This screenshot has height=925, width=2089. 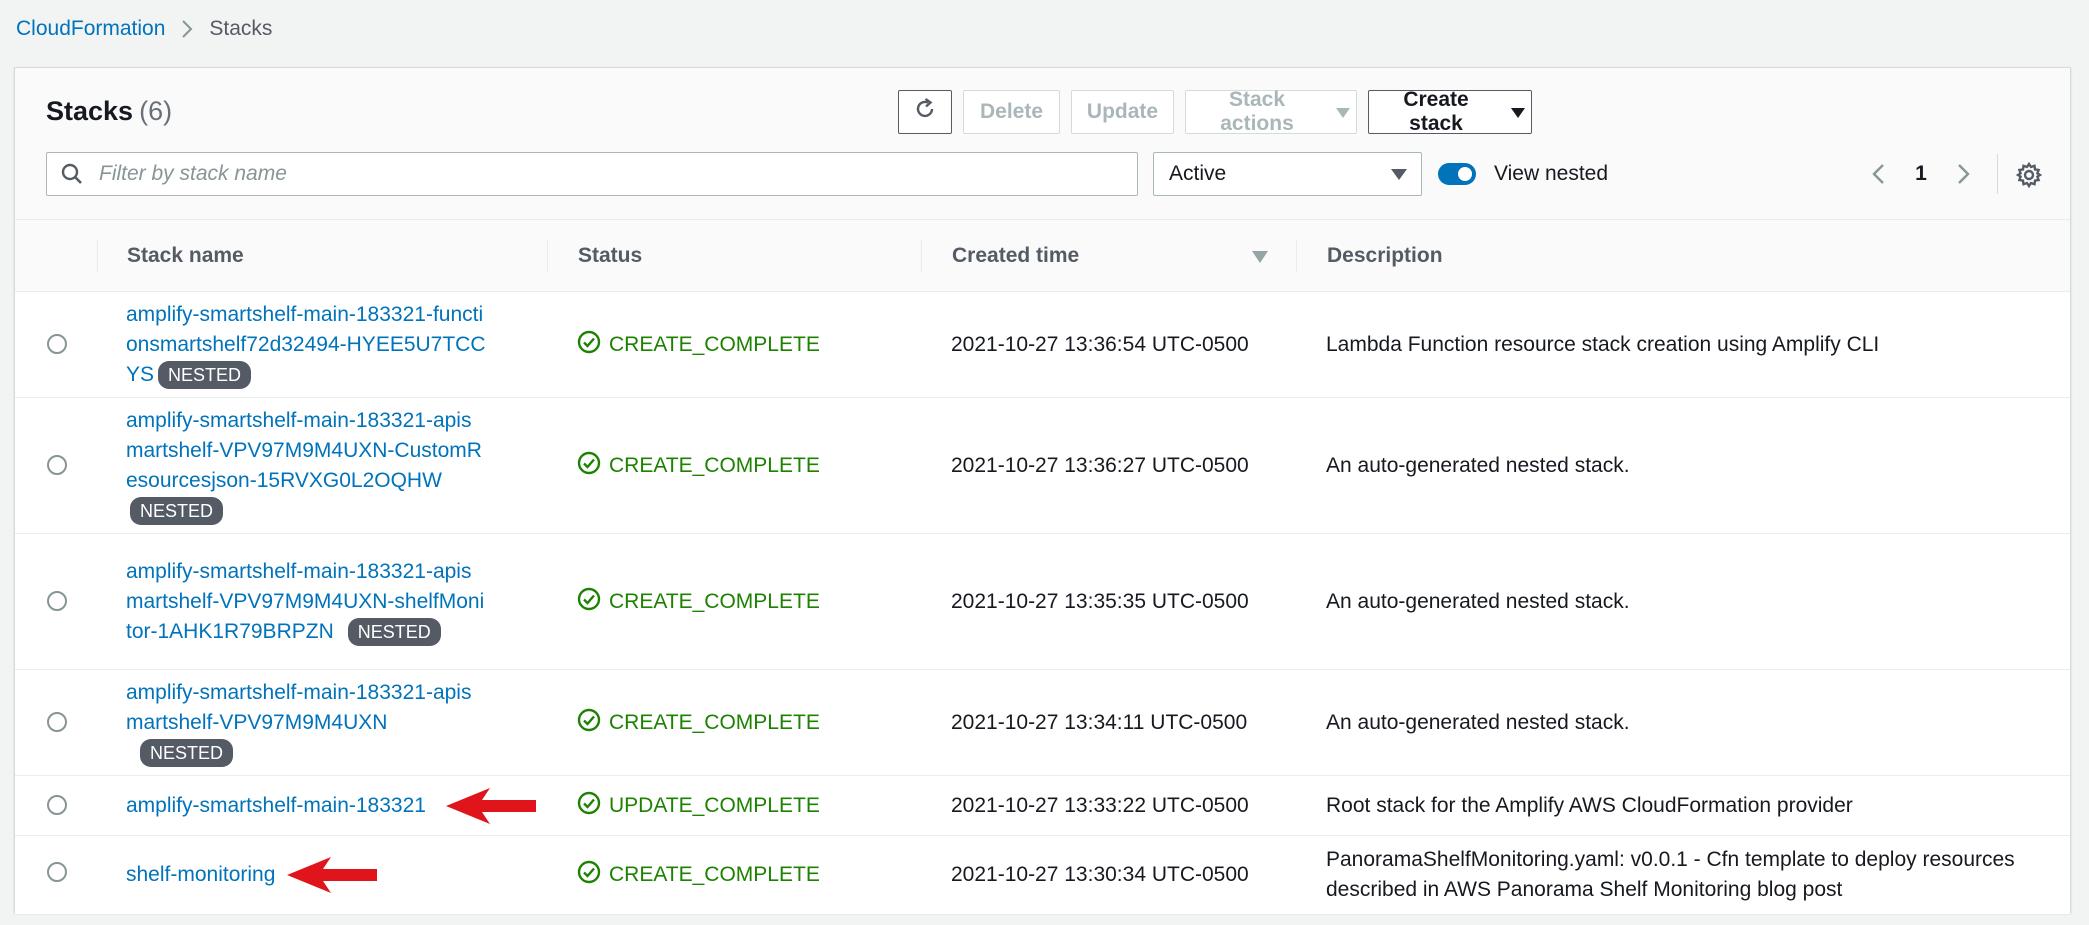 What do you see at coordinates (1015, 256) in the screenshot?
I see `column-header-created-time: Created time` at bounding box center [1015, 256].